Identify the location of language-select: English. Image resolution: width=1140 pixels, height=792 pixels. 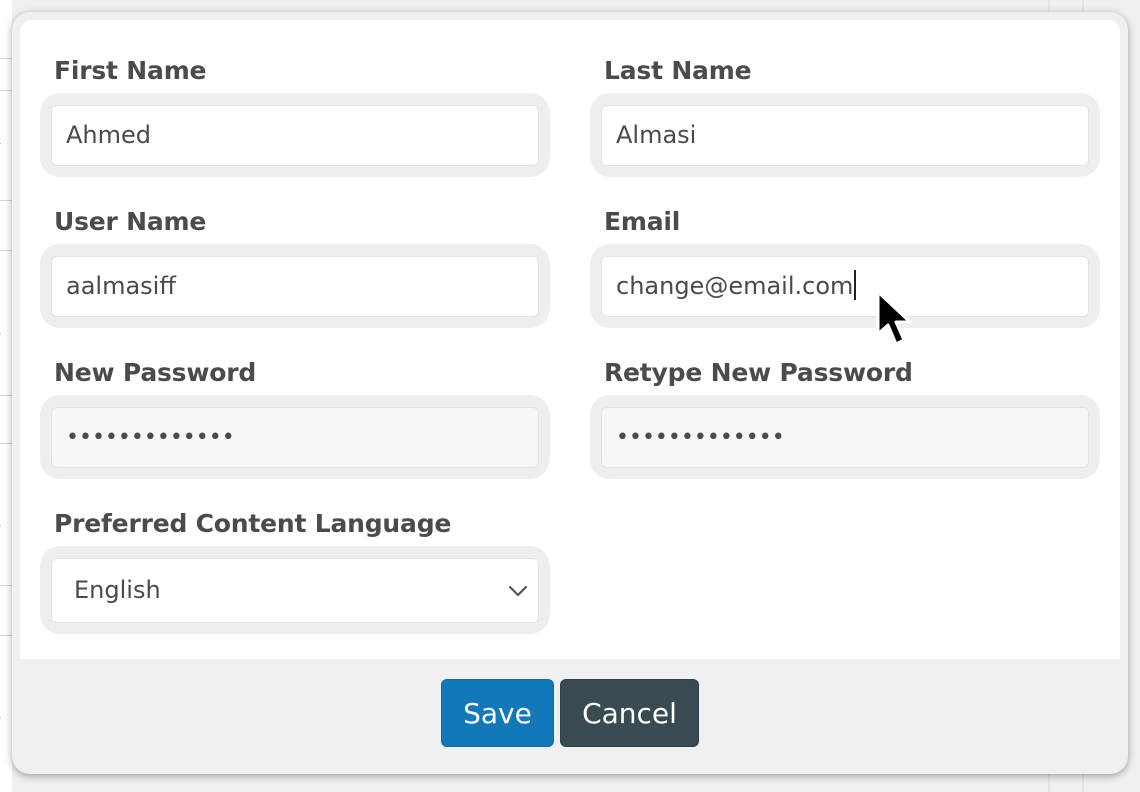
(295, 590).